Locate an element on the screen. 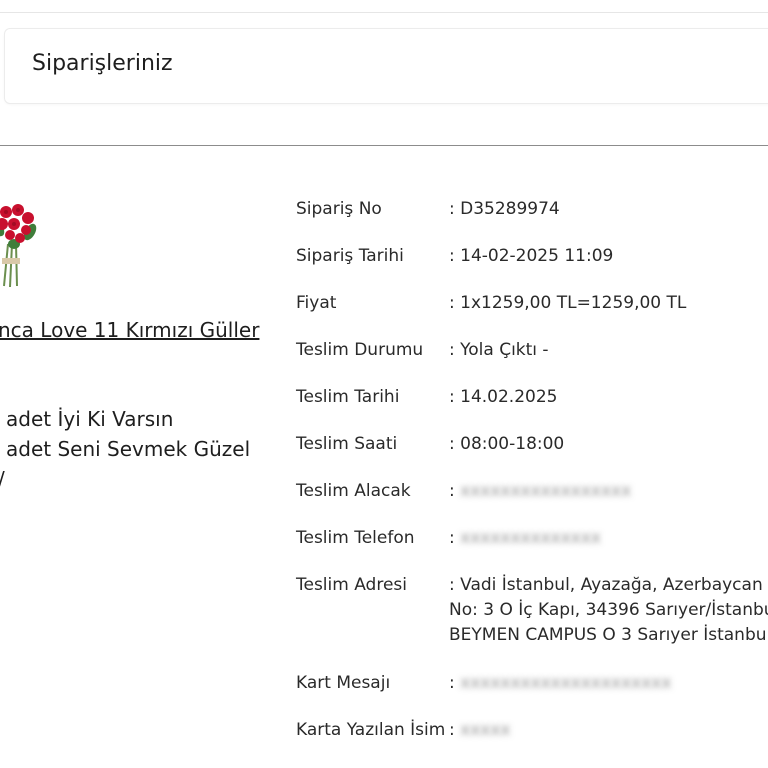 This screenshot has height=768, width=768. delivery-time-value: : 08:00-18:00 is located at coordinates (507, 444).